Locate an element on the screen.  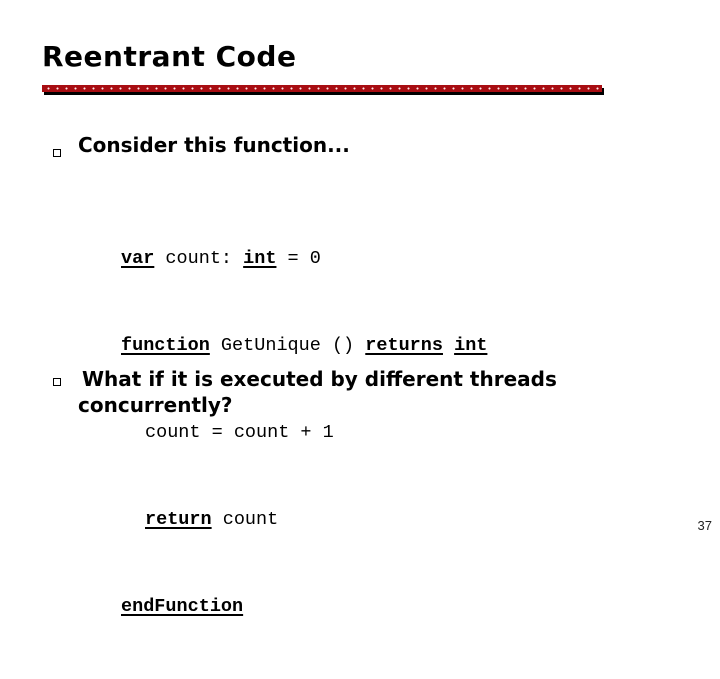
code-text: GetUnique () is located at coordinates (287, 345).